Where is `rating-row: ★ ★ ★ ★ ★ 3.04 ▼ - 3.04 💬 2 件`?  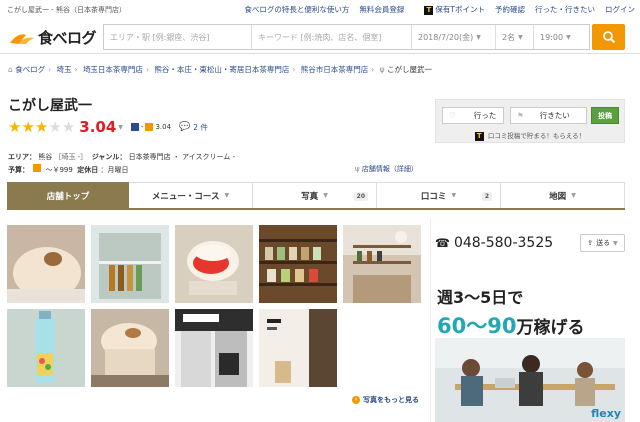 rating-row: ★ ★ ★ ★ ★ 3.04 ▼ - 3.04 💬 2 件 is located at coordinates (108, 127).